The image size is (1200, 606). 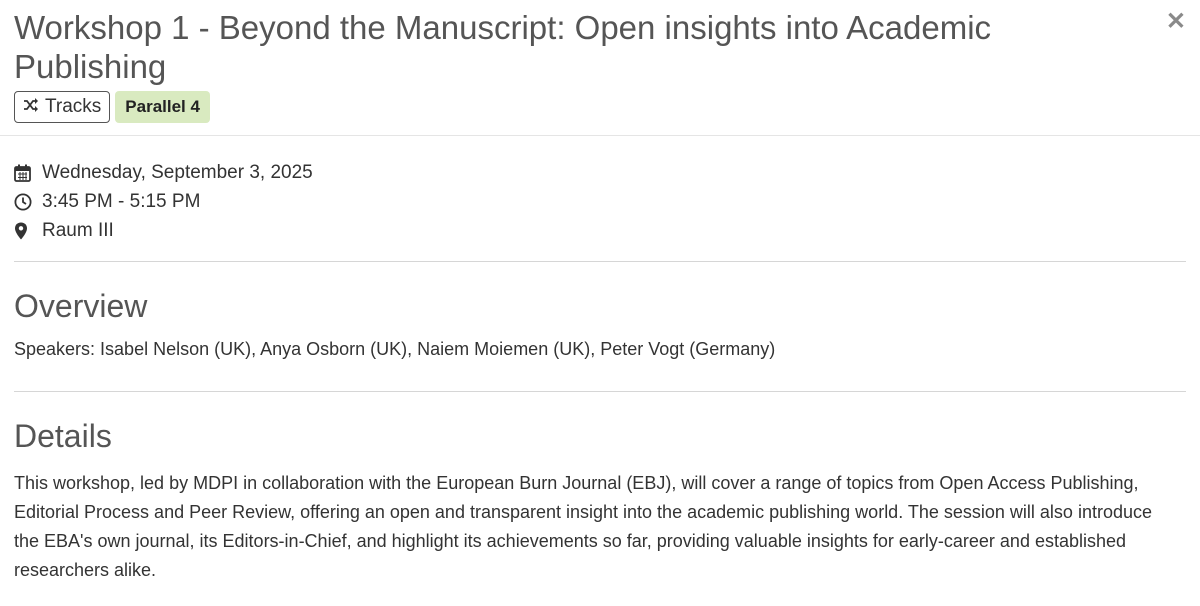 What do you see at coordinates (162, 107) in the screenshot?
I see `track-badge-parallel: Parallel 4` at bounding box center [162, 107].